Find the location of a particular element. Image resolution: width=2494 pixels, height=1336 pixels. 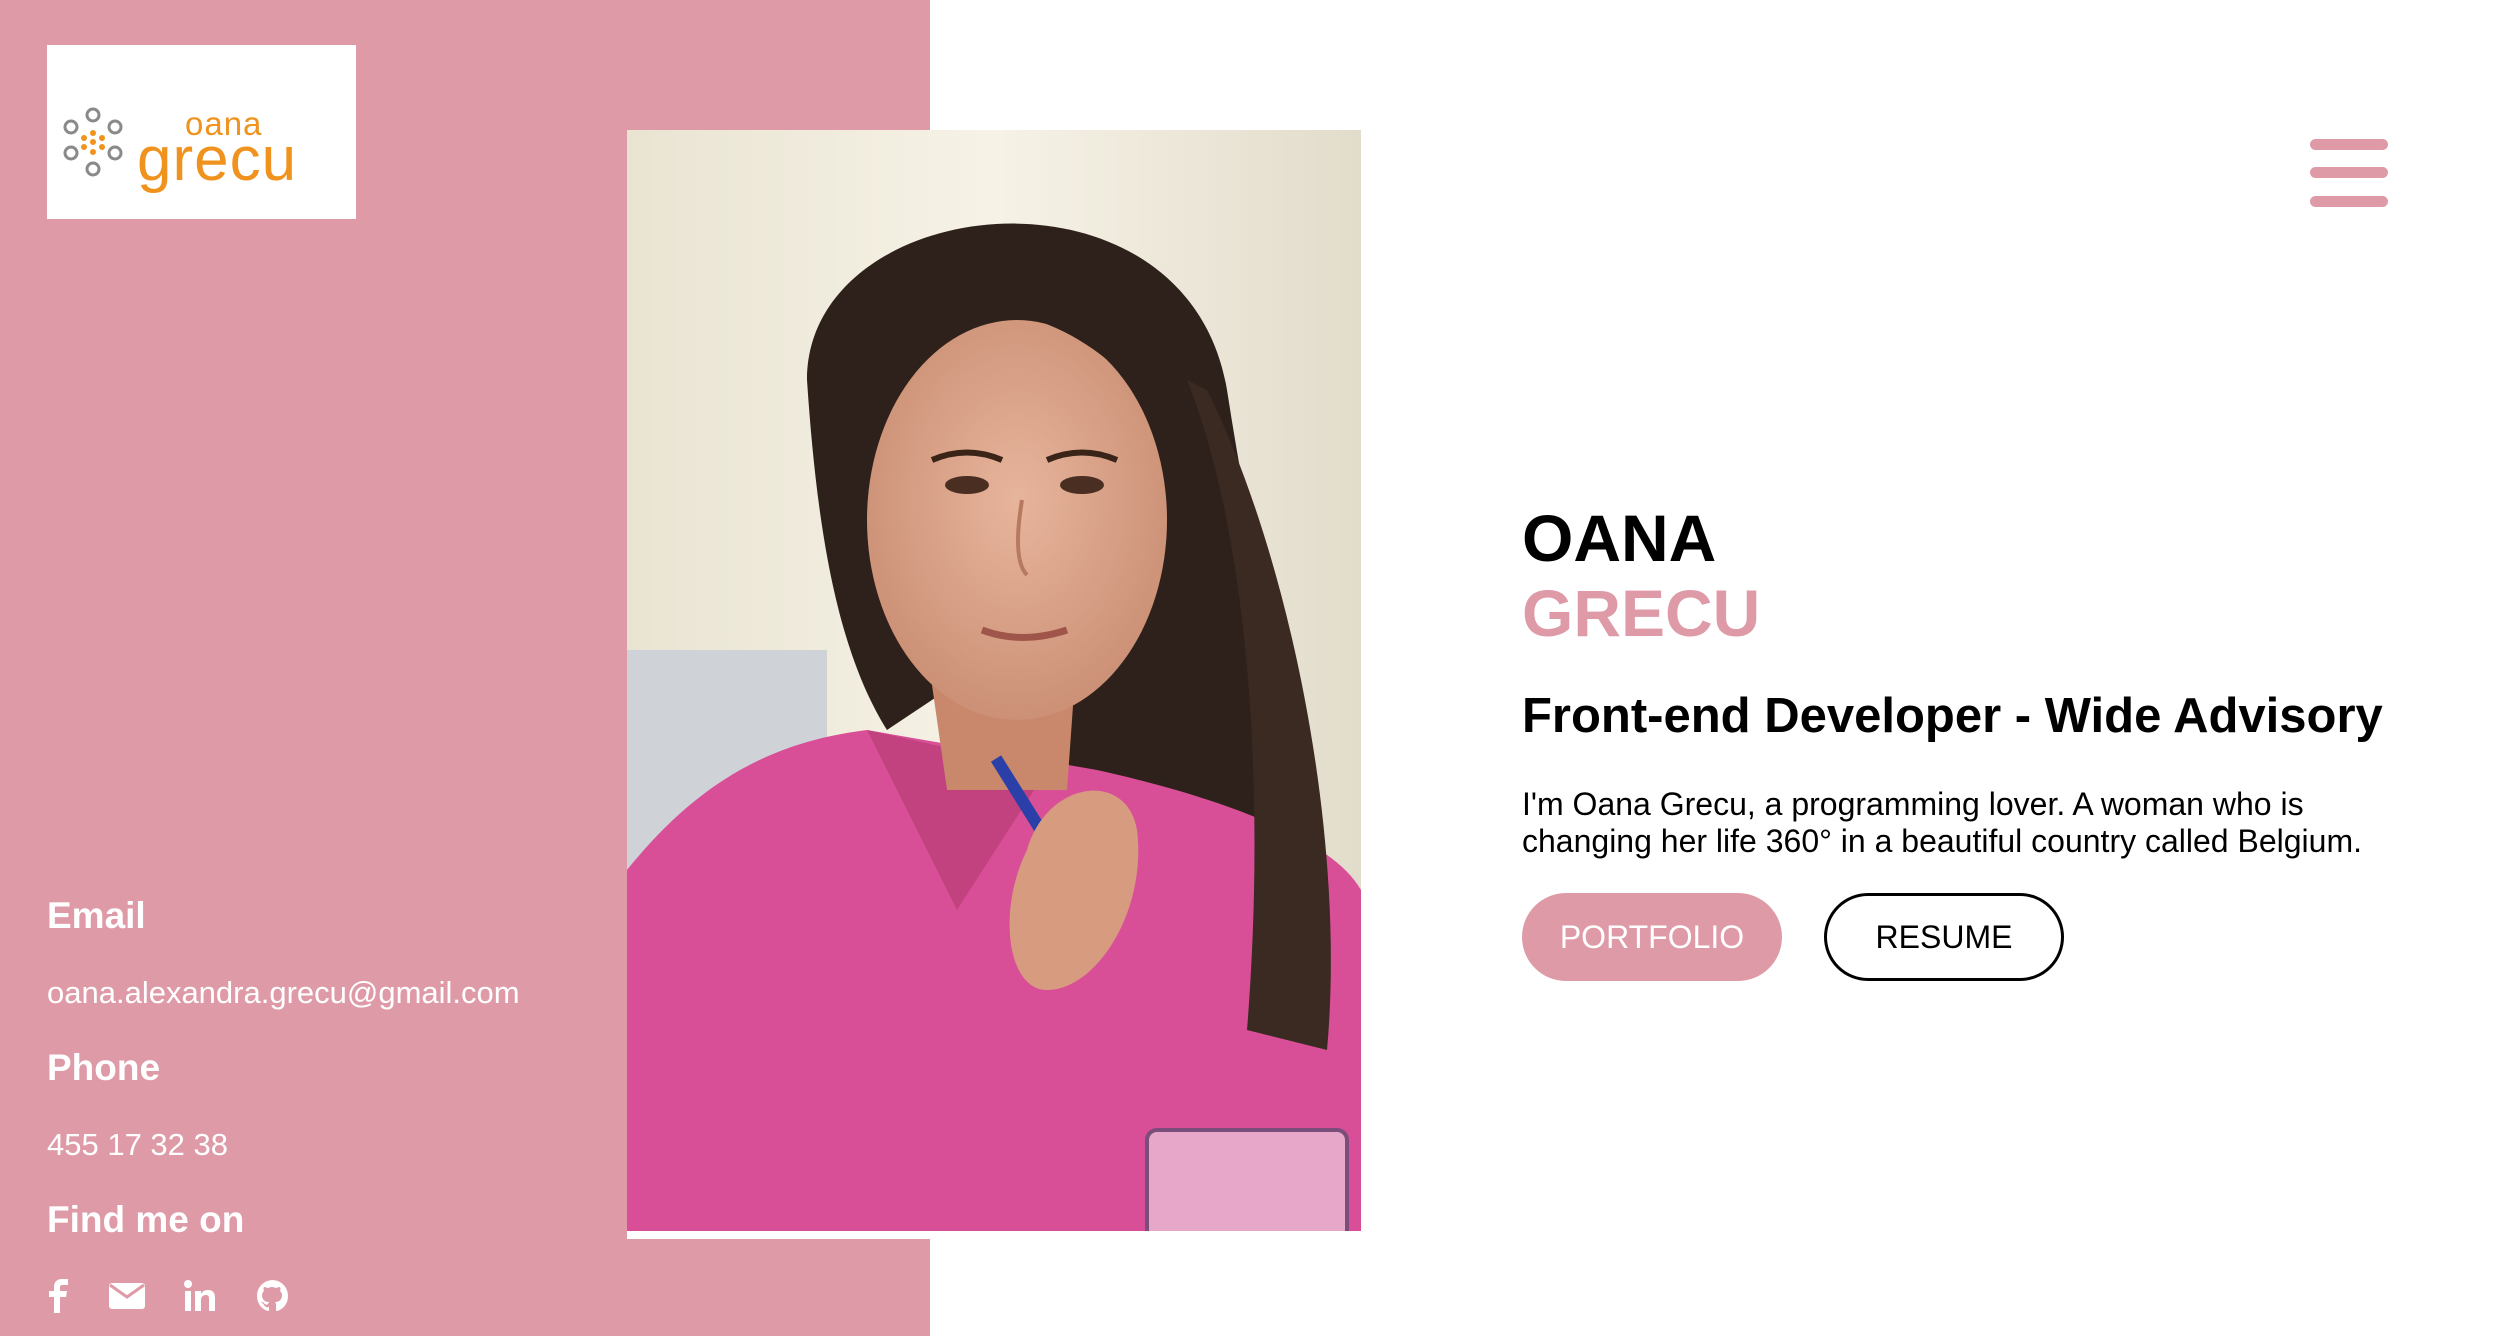

first-name-heading: OANA is located at coordinates (1619, 538).